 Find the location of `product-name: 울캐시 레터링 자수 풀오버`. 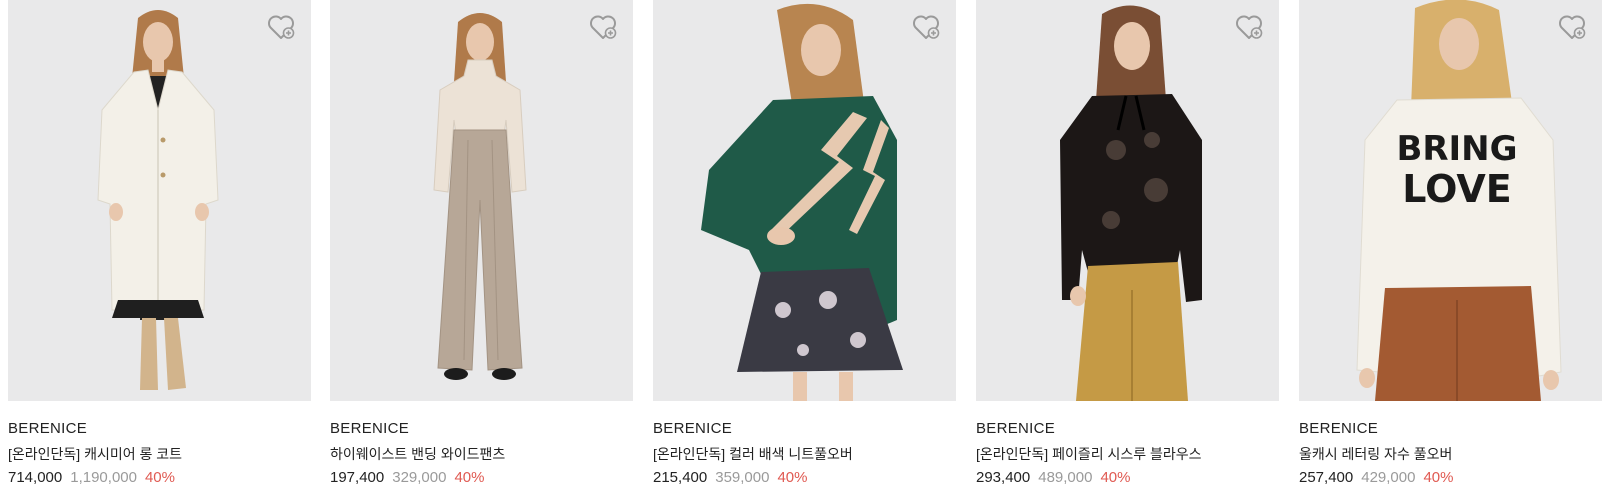

product-name: 울캐시 레터링 자수 풀오버 is located at coordinates (1375, 454).